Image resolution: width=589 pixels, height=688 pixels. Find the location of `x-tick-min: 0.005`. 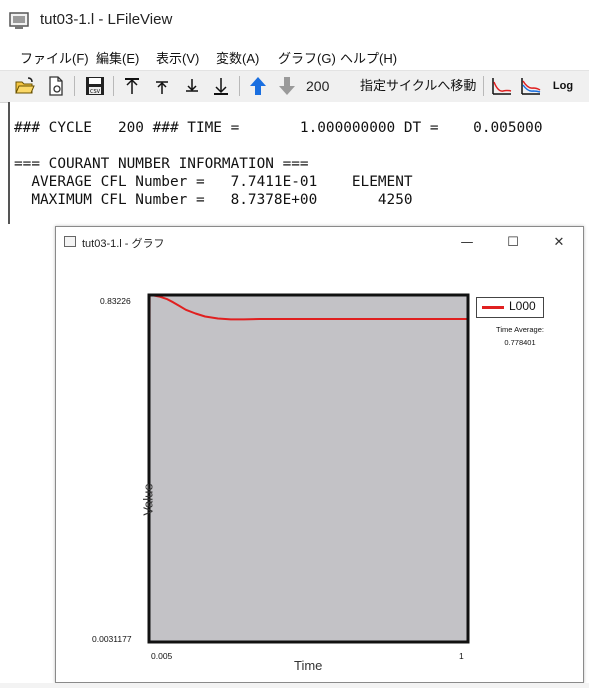

x-tick-min: 0.005 is located at coordinates (162, 656).